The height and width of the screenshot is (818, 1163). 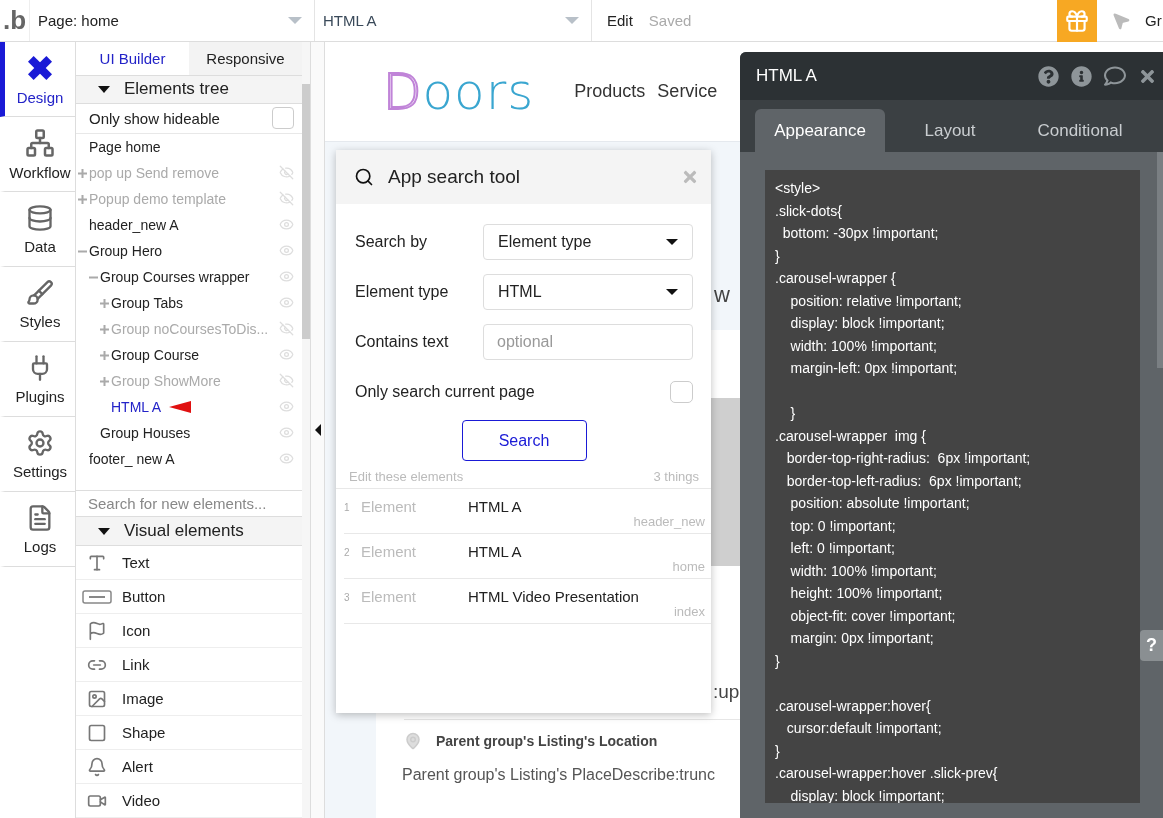 I want to click on field-label: Contains text, so click(x=402, y=342).